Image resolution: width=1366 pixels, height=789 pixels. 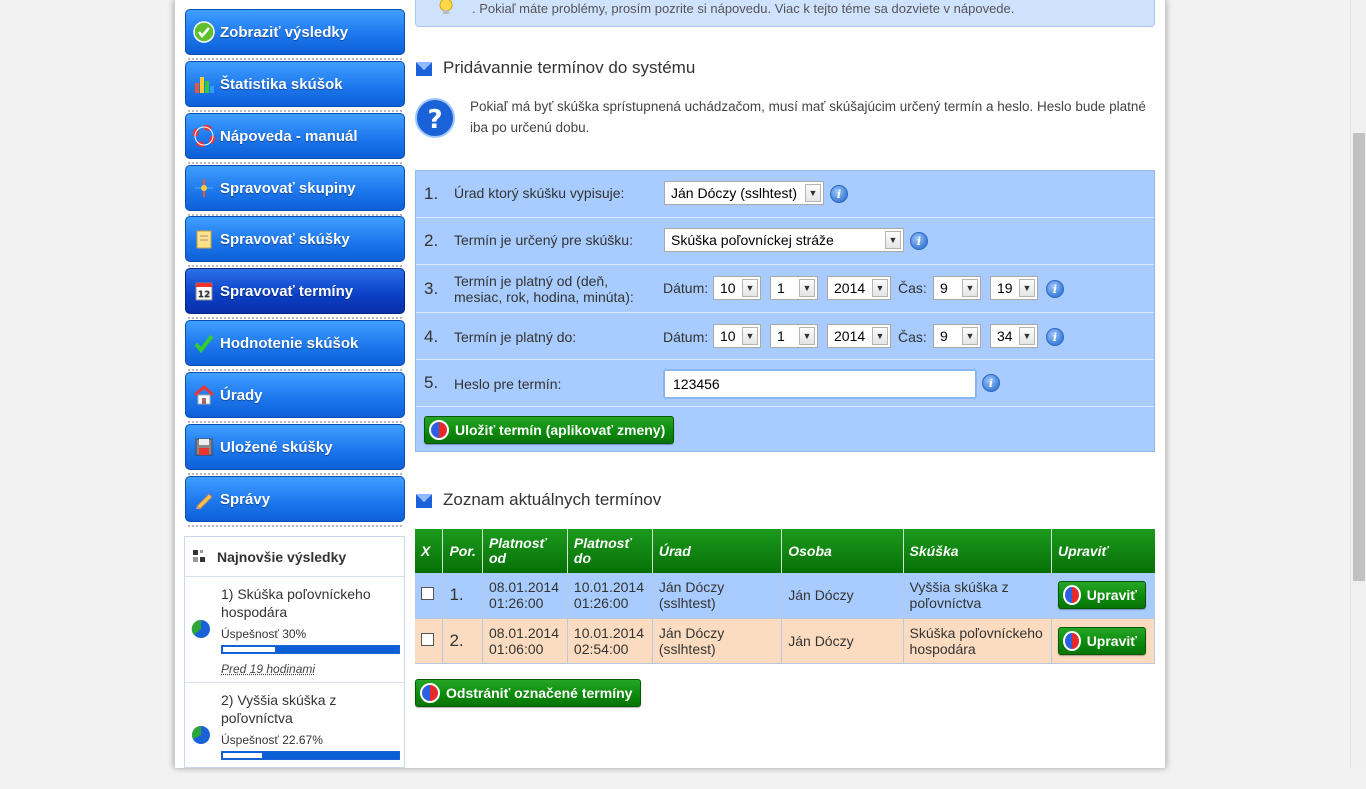 What do you see at coordinates (446, 7) in the screenshot?
I see `lightbulb-icon` at bounding box center [446, 7].